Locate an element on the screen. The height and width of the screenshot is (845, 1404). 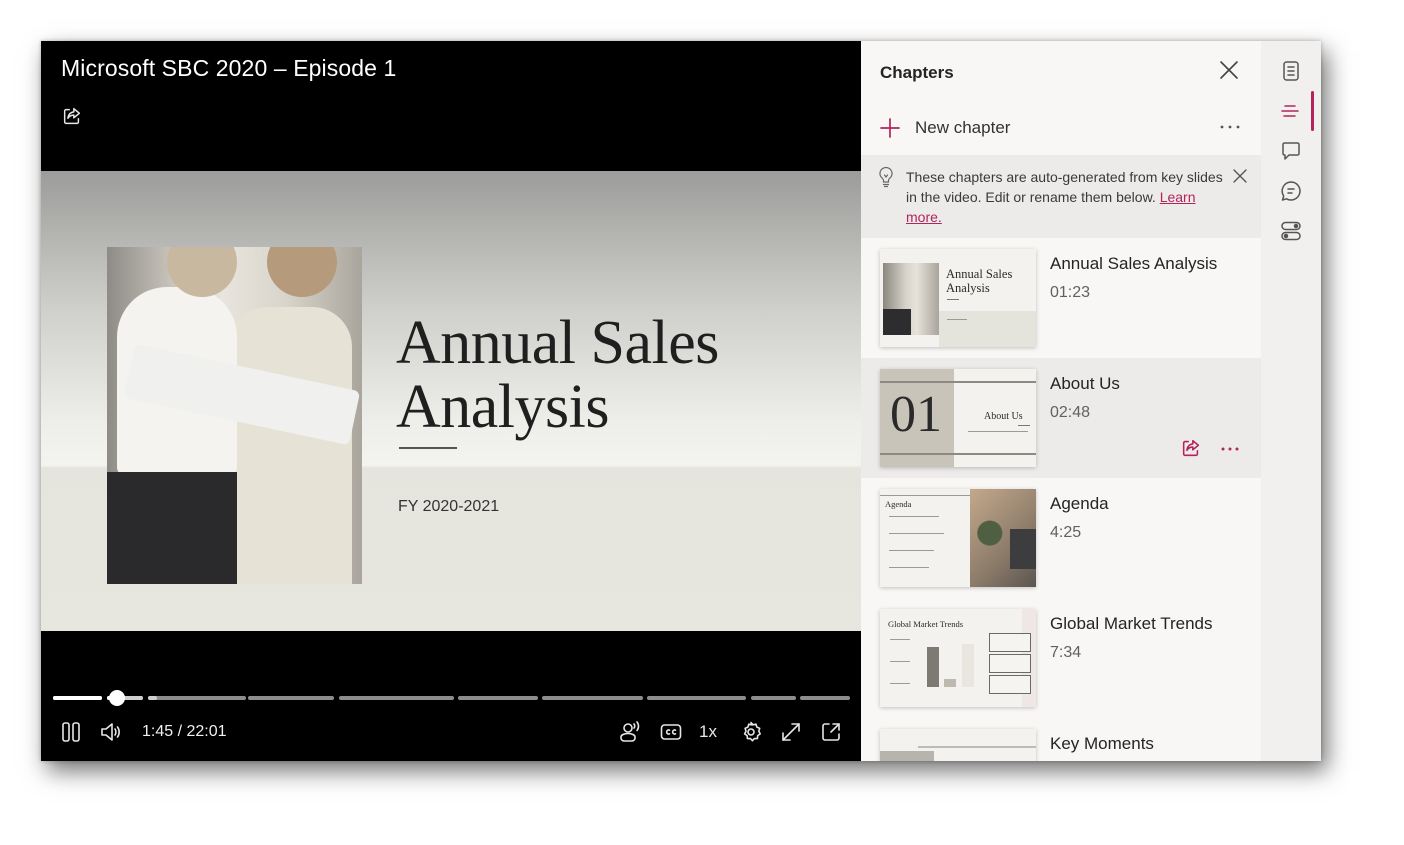
chapter-thumbnail: 01 About Us is located at coordinates (958, 418).